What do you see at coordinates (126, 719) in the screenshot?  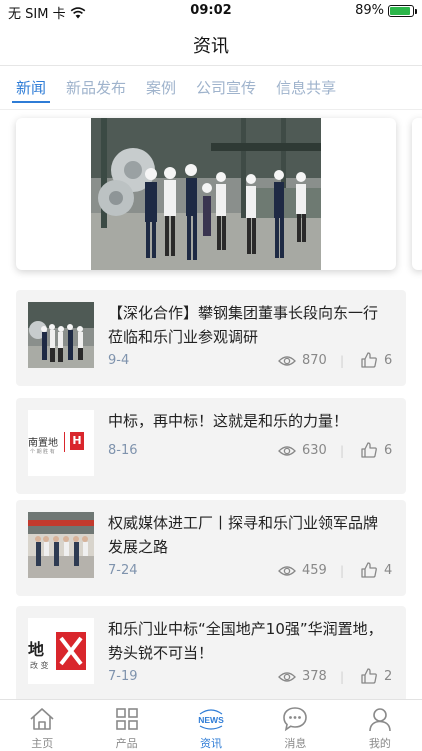 I see `grid-icon` at bounding box center [126, 719].